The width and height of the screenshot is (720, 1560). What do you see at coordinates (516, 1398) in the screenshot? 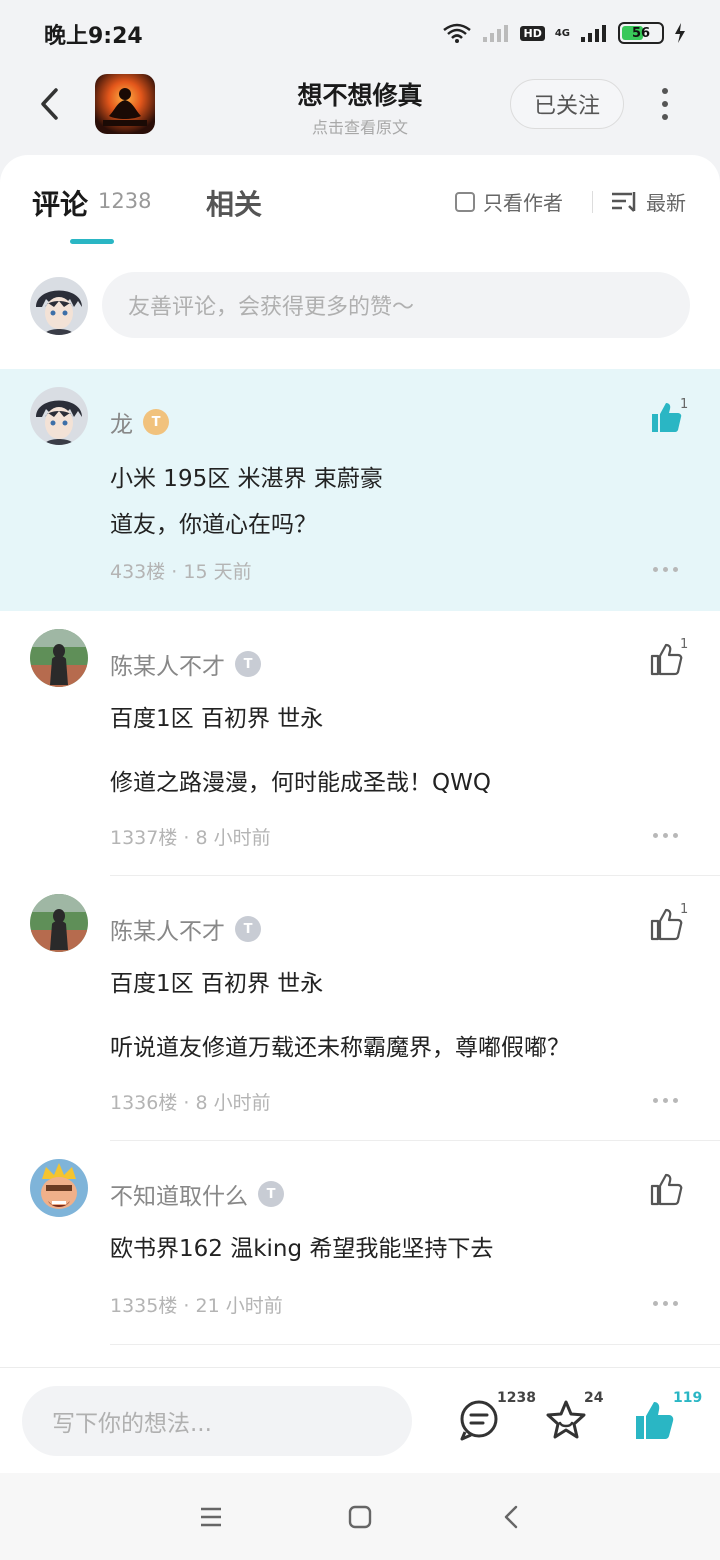
I see `comment-count: 1238` at bounding box center [516, 1398].